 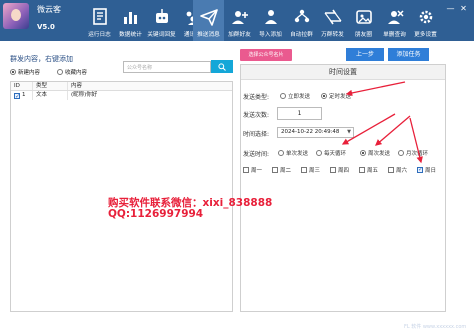 What do you see at coordinates (426, 170) in the screenshot?
I see `checkbox-sunday: 周日` at bounding box center [426, 170].